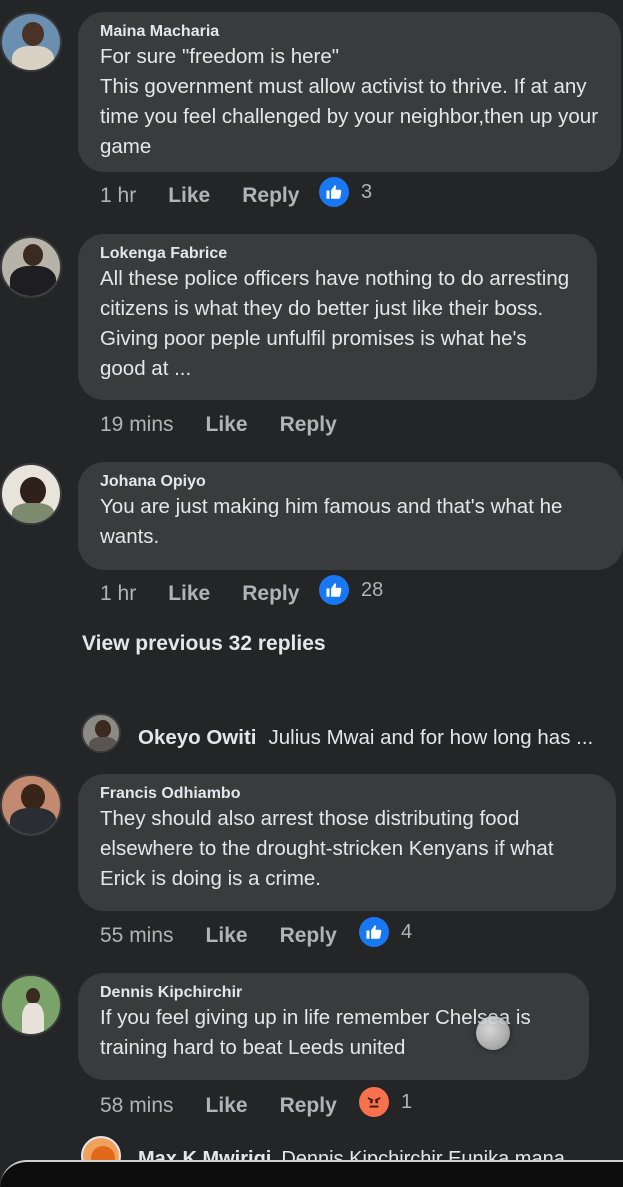 The image size is (623, 1187). I want to click on comment-actions: 55 mins Like Reply, so click(230, 936).